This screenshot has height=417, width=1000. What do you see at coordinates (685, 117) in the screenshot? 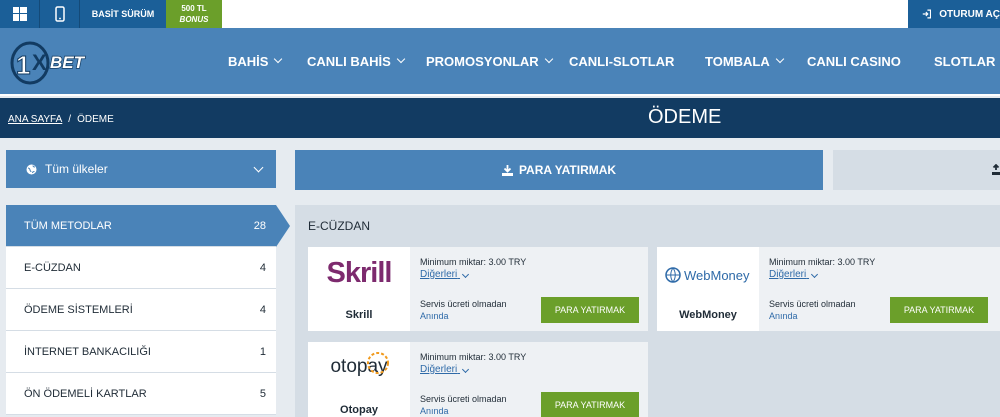
I see `page-title: ÖDEME` at bounding box center [685, 117].